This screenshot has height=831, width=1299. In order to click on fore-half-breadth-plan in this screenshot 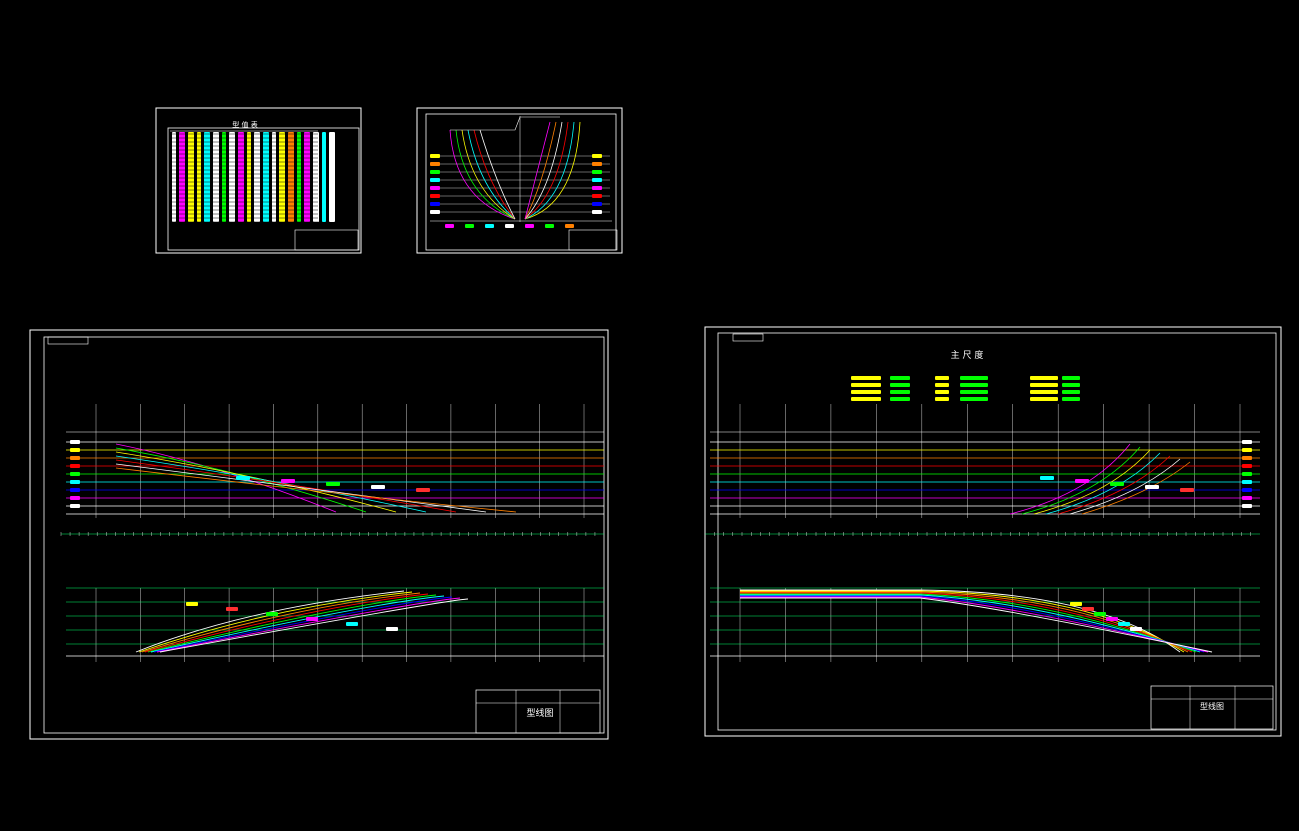, I will do `click(985, 624)`.